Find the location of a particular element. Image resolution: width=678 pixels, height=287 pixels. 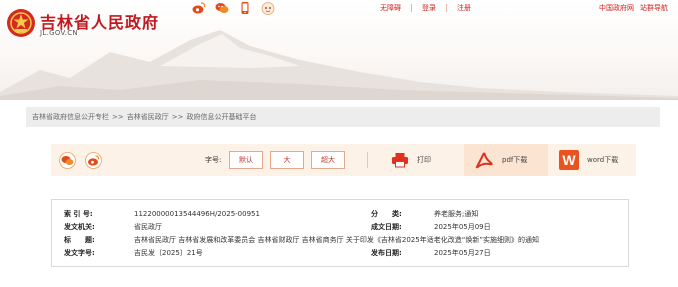

print-label: 打印 is located at coordinates (424, 160).